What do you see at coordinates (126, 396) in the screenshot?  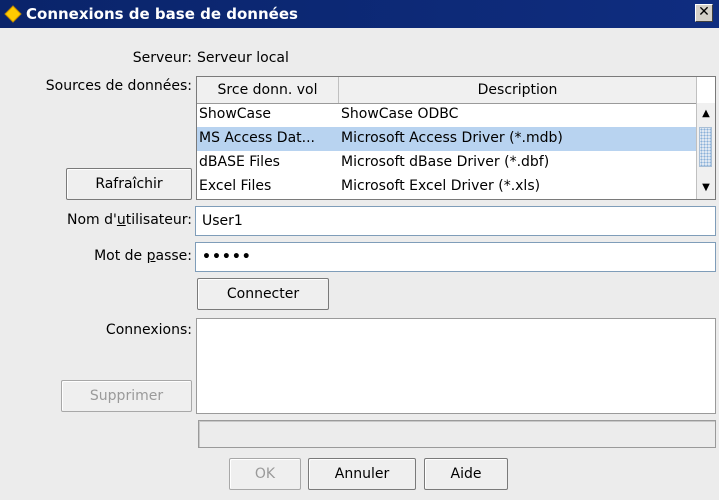 I see `delete-button: Supprimer` at bounding box center [126, 396].